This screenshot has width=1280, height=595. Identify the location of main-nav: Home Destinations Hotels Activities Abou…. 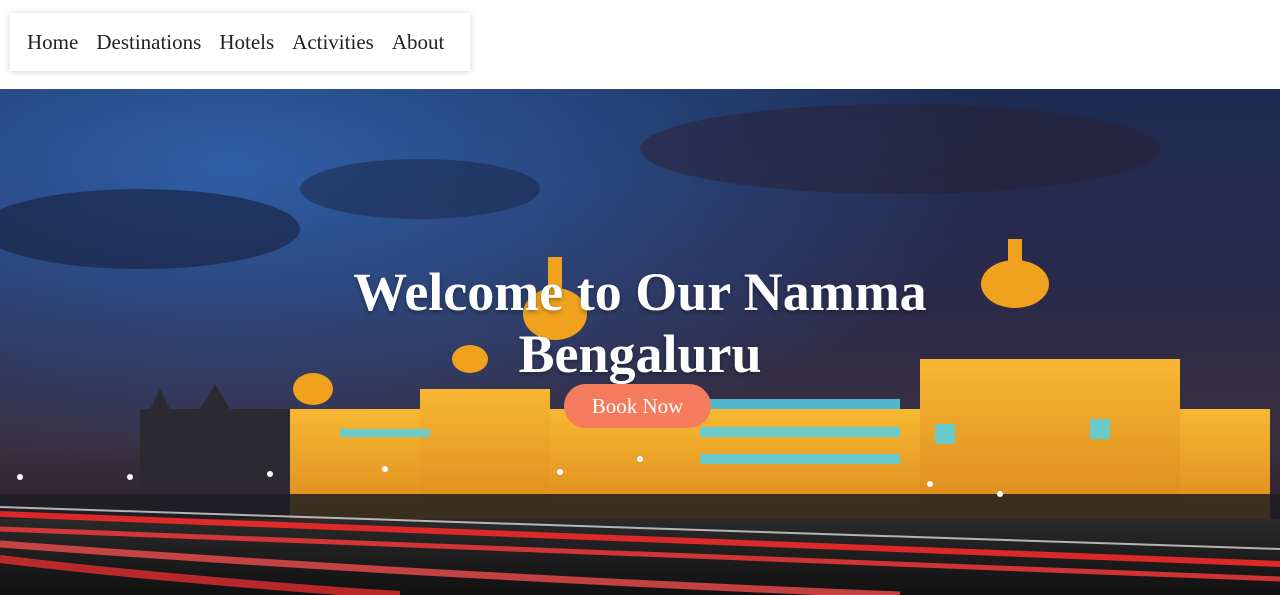
(240, 42).